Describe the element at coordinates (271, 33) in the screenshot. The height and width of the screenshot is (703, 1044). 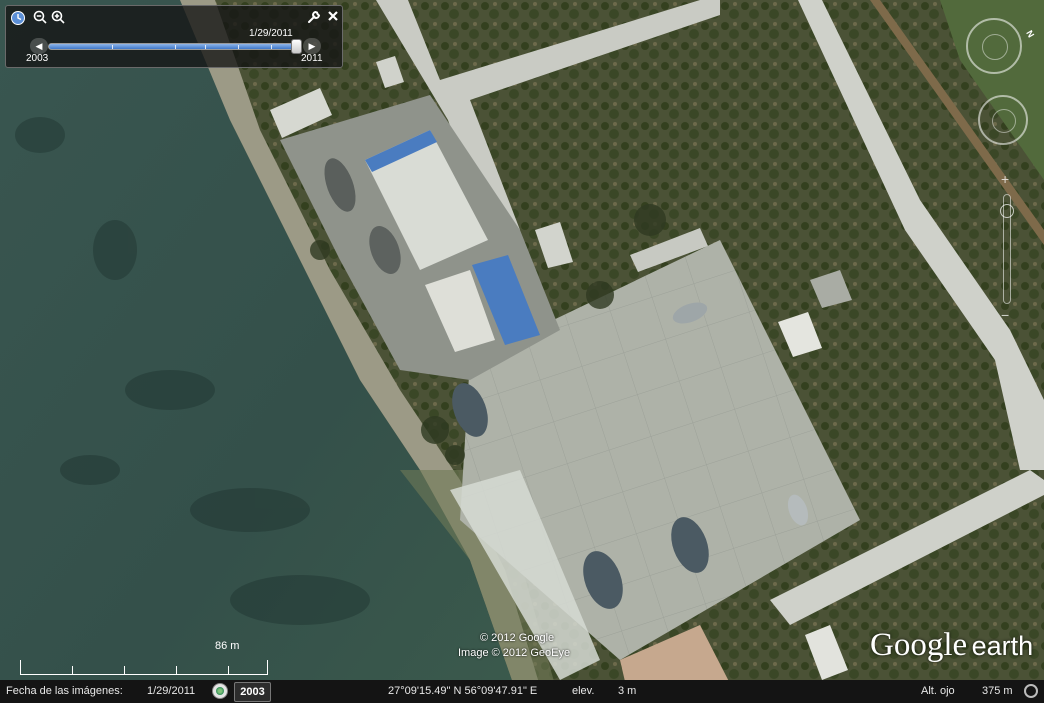
I see `current-imagery-date: 1/29/2011` at that location.